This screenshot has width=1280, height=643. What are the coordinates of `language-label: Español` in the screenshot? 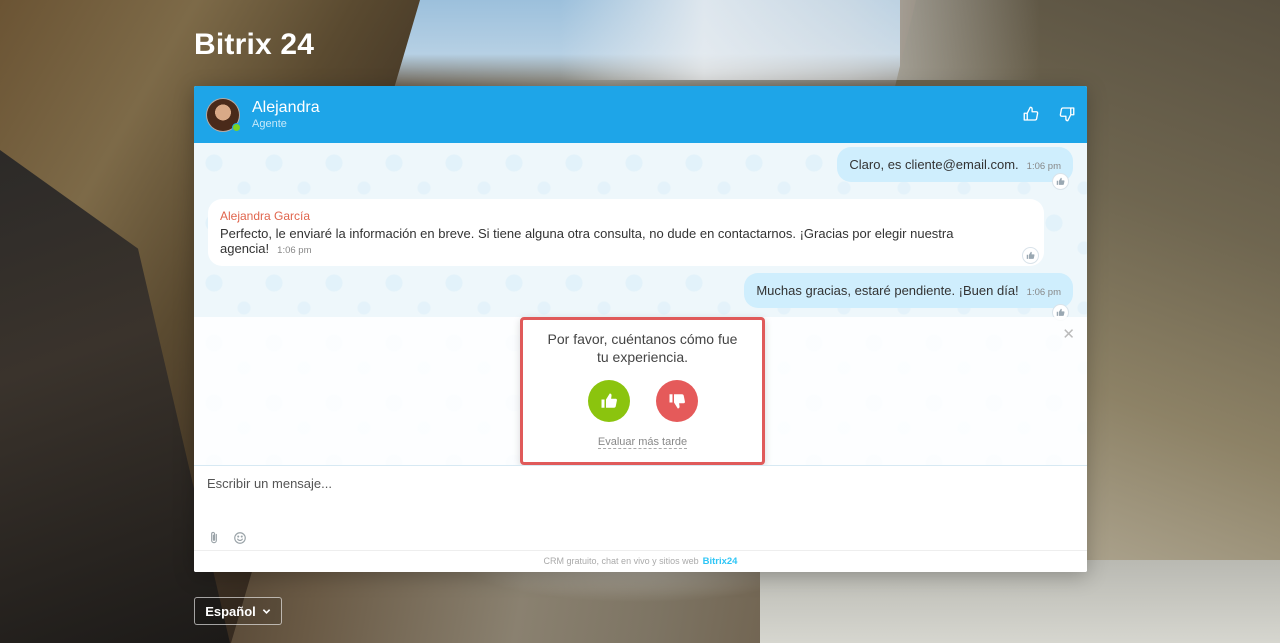 It's located at (230, 611).